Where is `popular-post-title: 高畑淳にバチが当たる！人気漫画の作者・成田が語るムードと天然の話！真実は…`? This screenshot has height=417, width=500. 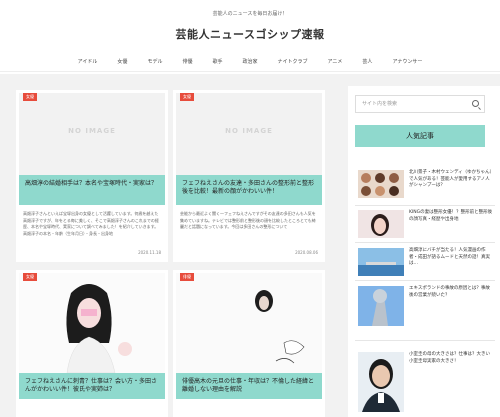 popular-post-title: 高畑淳にバチが当たる！人気漫画の作者・成田が語るムードと天然の話！真実は… is located at coordinates (451, 258).